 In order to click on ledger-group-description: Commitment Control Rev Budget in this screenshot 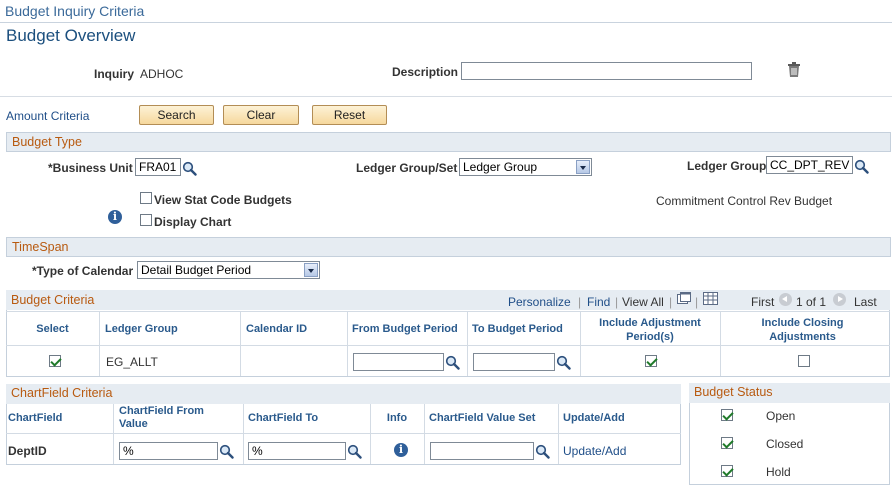, I will do `click(744, 201)`.